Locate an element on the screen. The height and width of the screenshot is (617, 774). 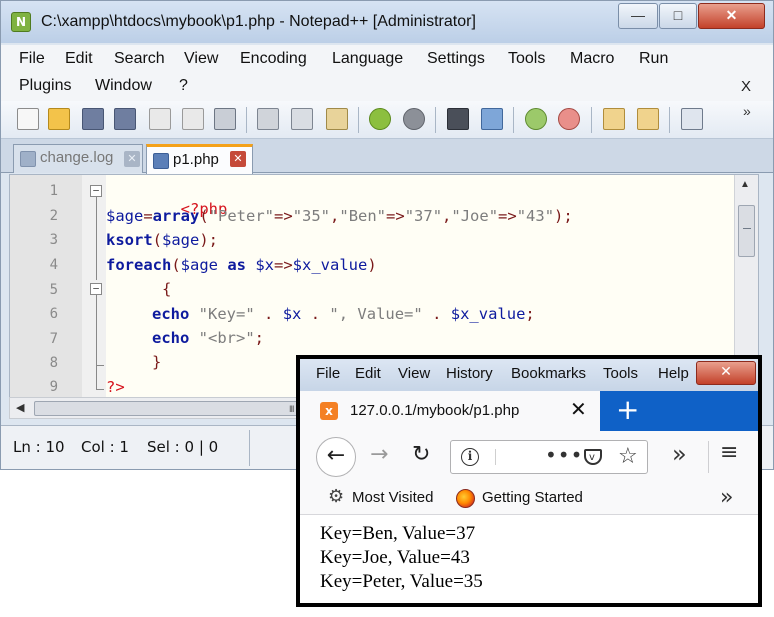
zoom-out-icon is located at coordinates (569, 119).